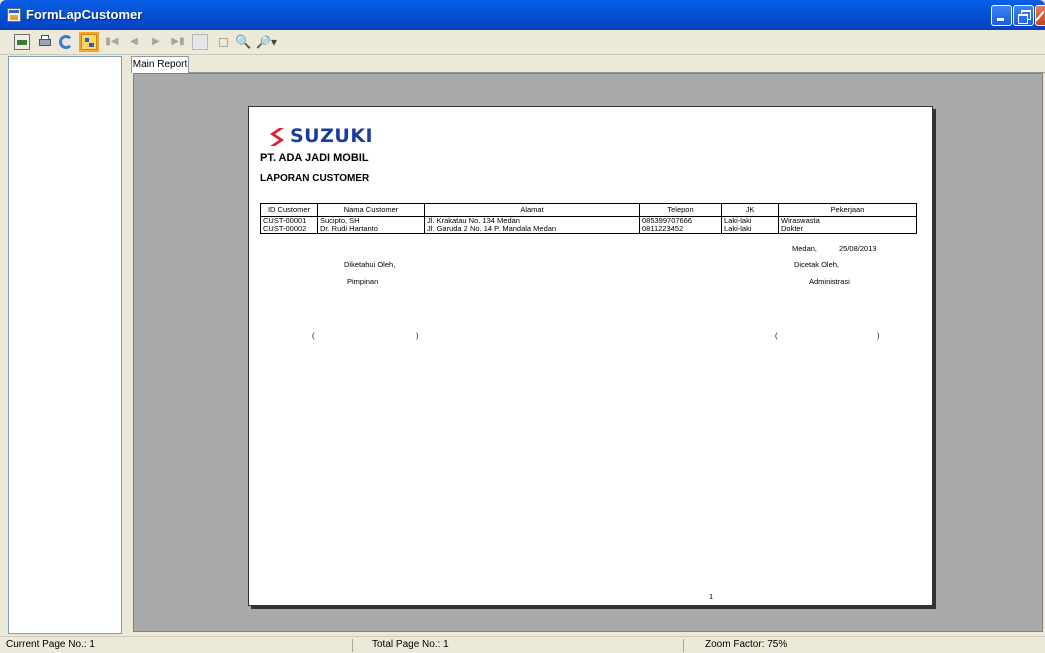  What do you see at coordinates (243, 42) in the screenshot?
I see `find-text-icon: 🔍` at bounding box center [243, 42].